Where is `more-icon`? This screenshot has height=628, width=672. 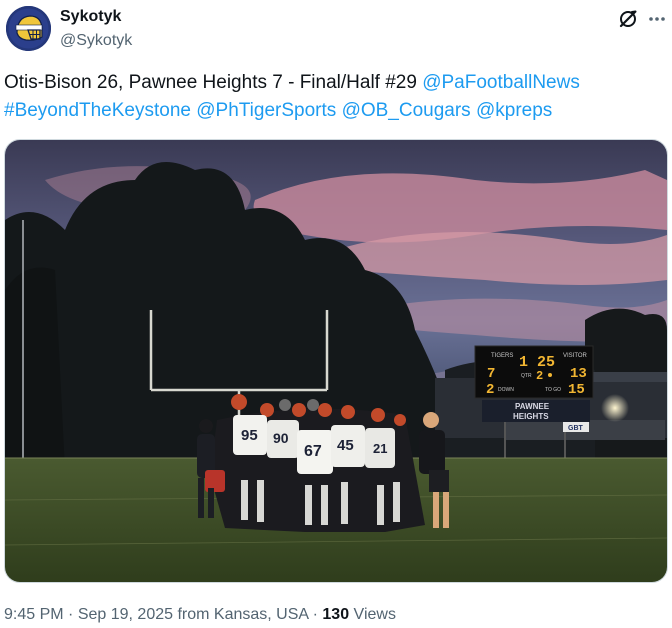
more-icon is located at coordinates (657, 19).